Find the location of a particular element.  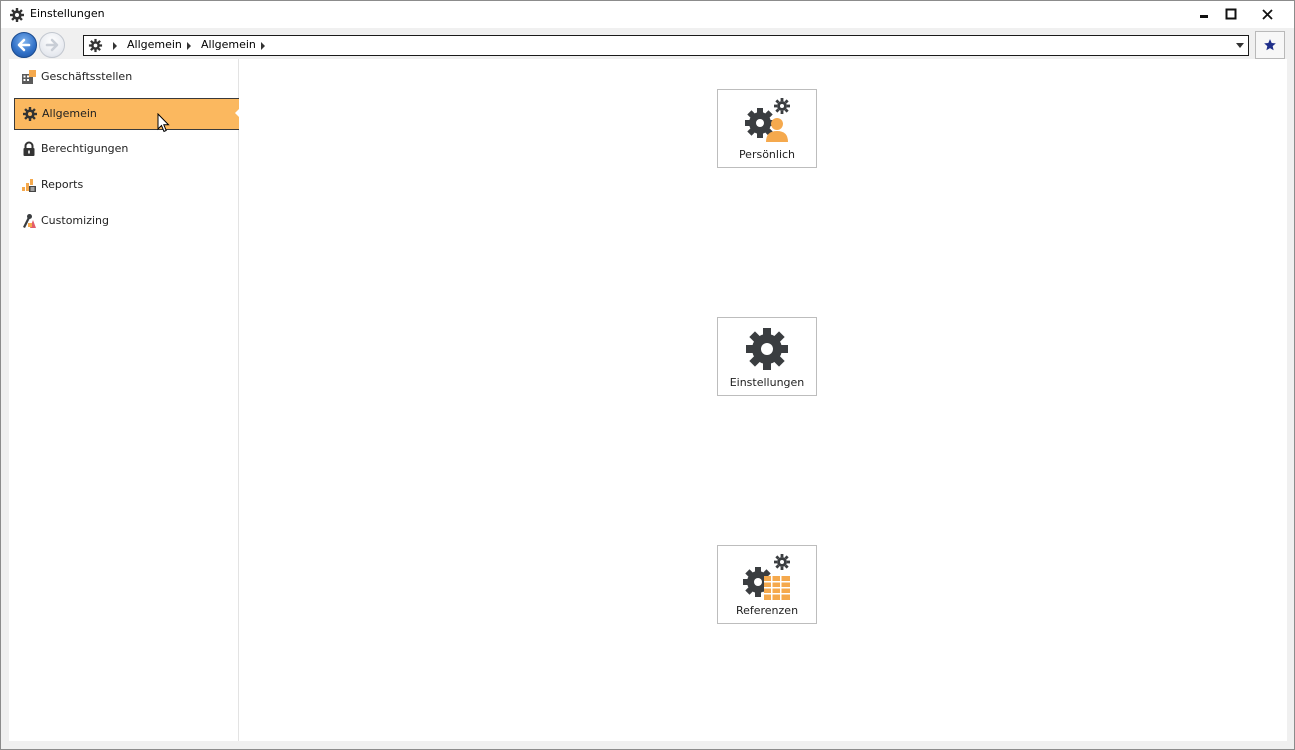

sidebar-item-label: Allgemein is located at coordinates (69, 113).